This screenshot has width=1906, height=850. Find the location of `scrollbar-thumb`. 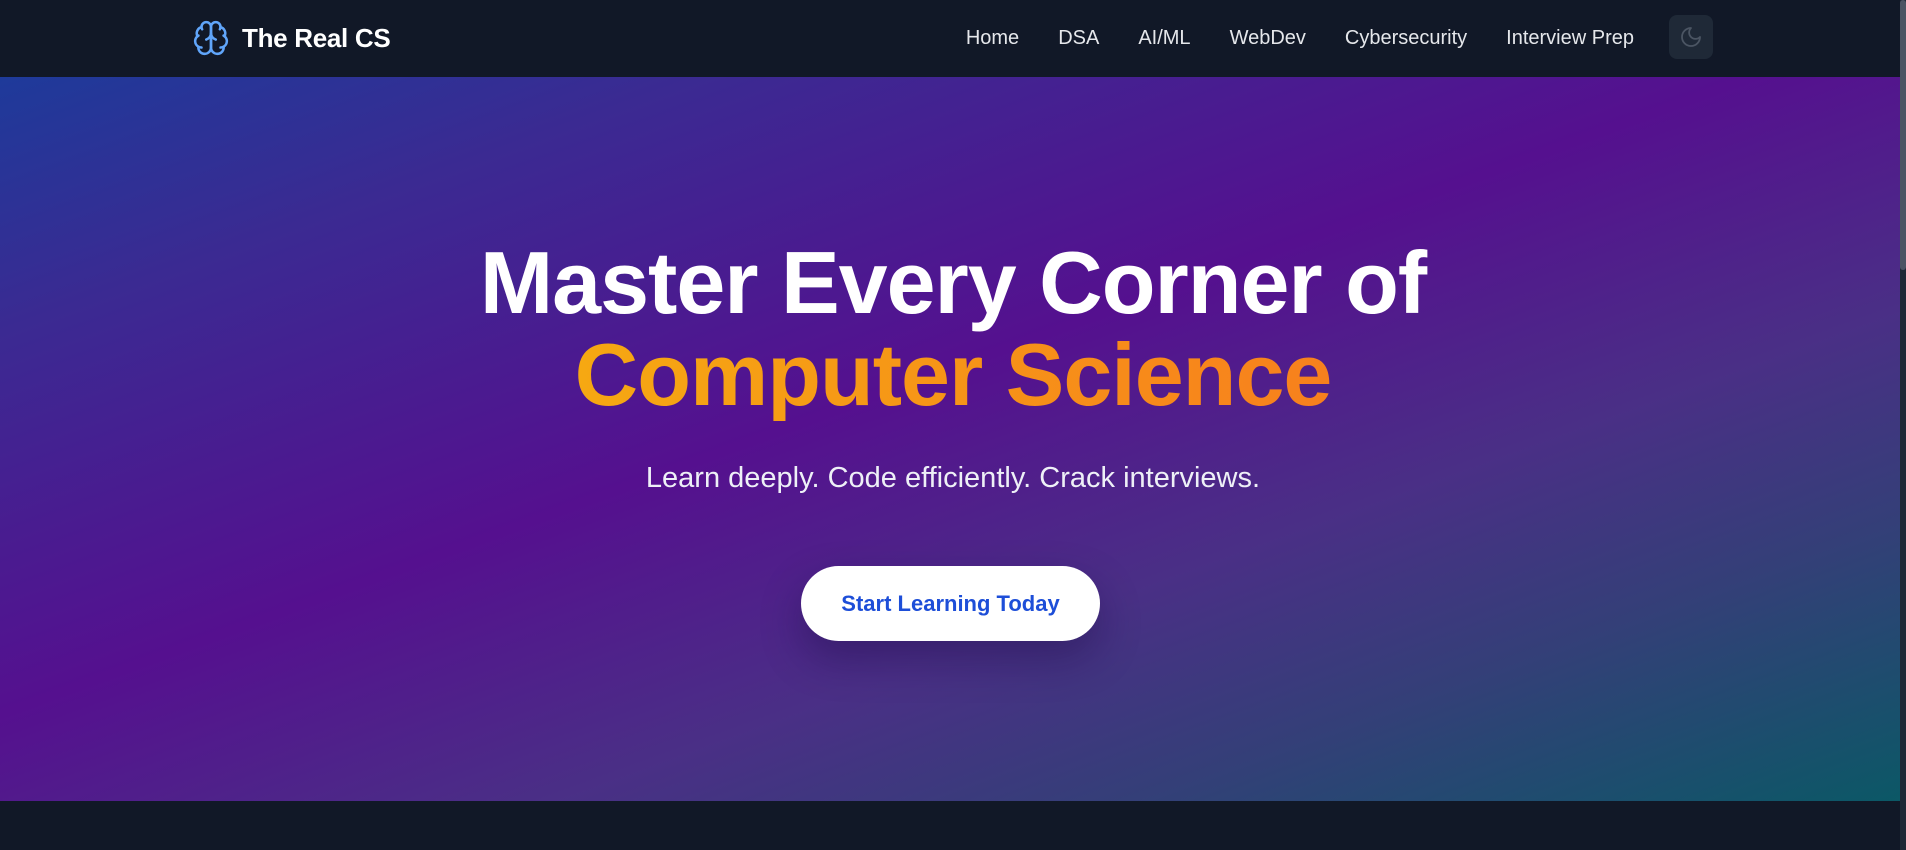

scrollbar-thumb is located at coordinates (1903, 135).